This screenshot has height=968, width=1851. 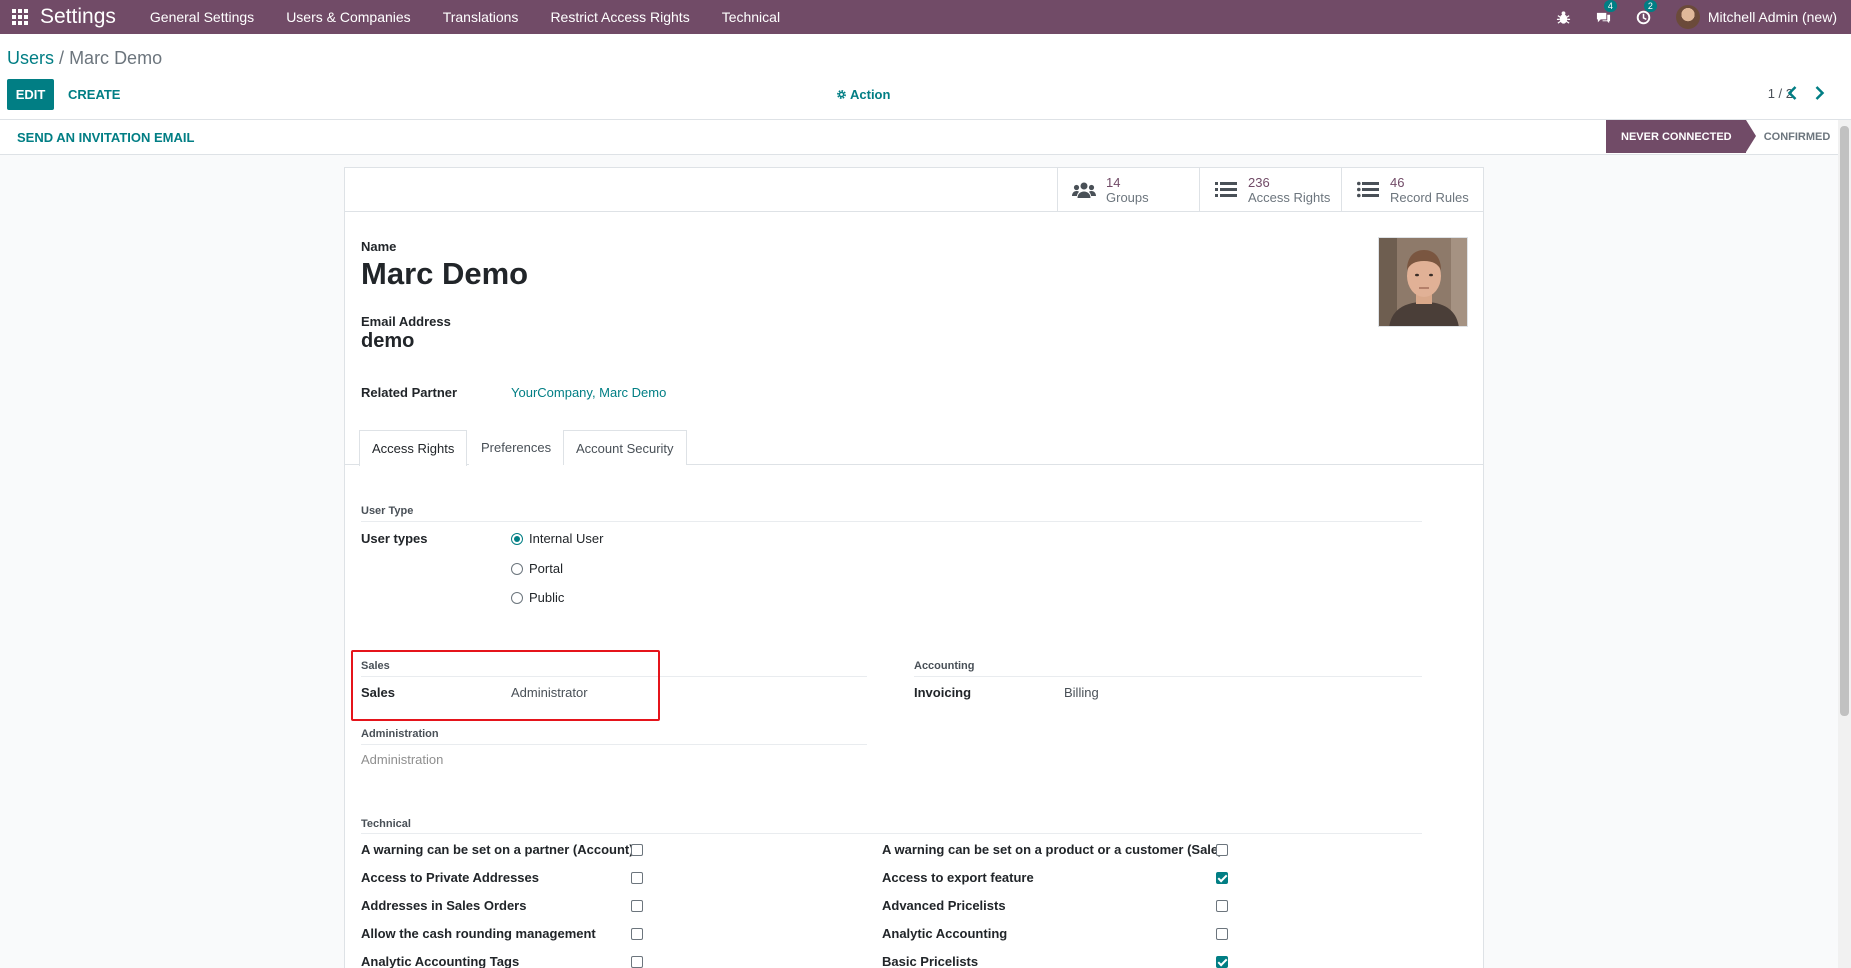 What do you see at coordinates (379, 246) in the screenshot?
I see `name-label: Name` at bounding box center [379, 246].